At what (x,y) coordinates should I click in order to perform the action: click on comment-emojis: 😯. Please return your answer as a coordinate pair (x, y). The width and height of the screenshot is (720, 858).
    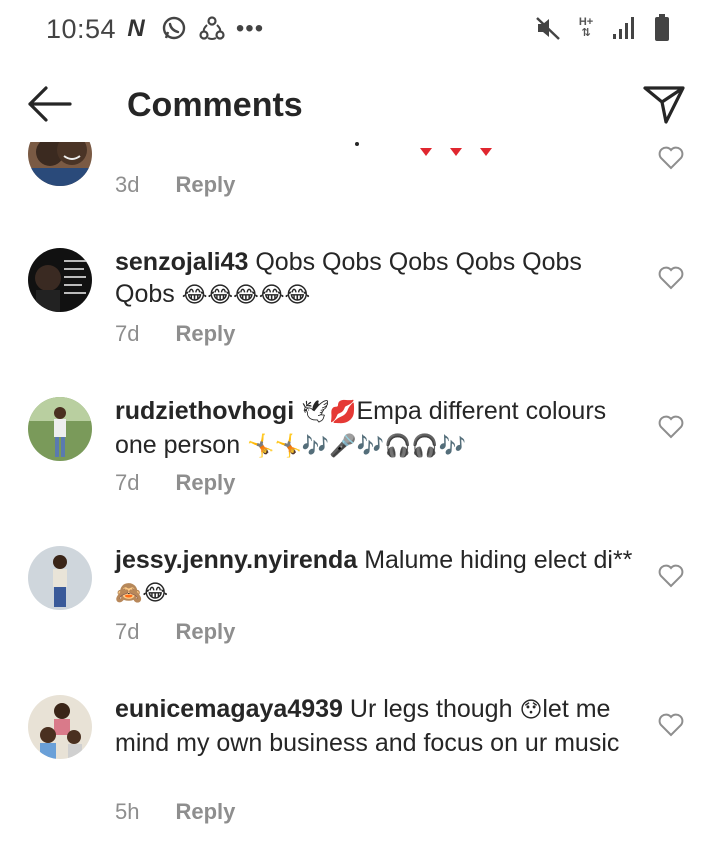
    Looking at the image, I should click on (531, 710).